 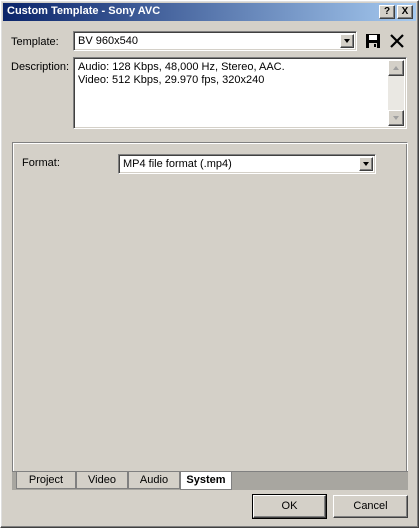 I want to click on format-value: MP4 file format (.mp4), so click(x=177, y=164).